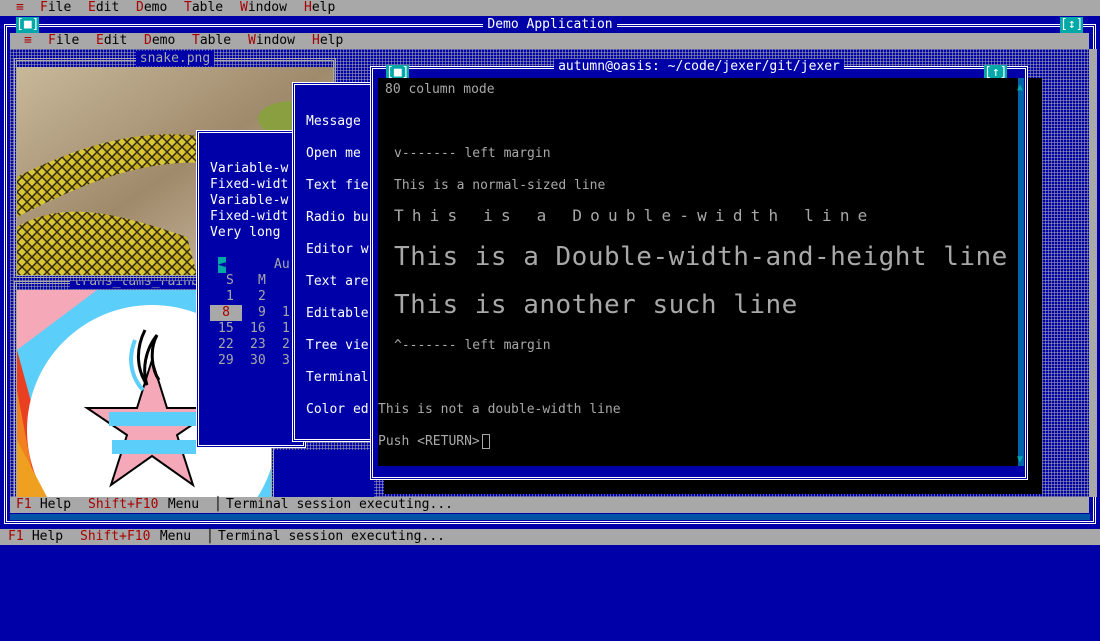 This screenshot has height=641, width=1100. What do you see at coordinates (52, 504) in the screenshot?
I see `inner-f1-label: Help` at bounding box center [52, 504].